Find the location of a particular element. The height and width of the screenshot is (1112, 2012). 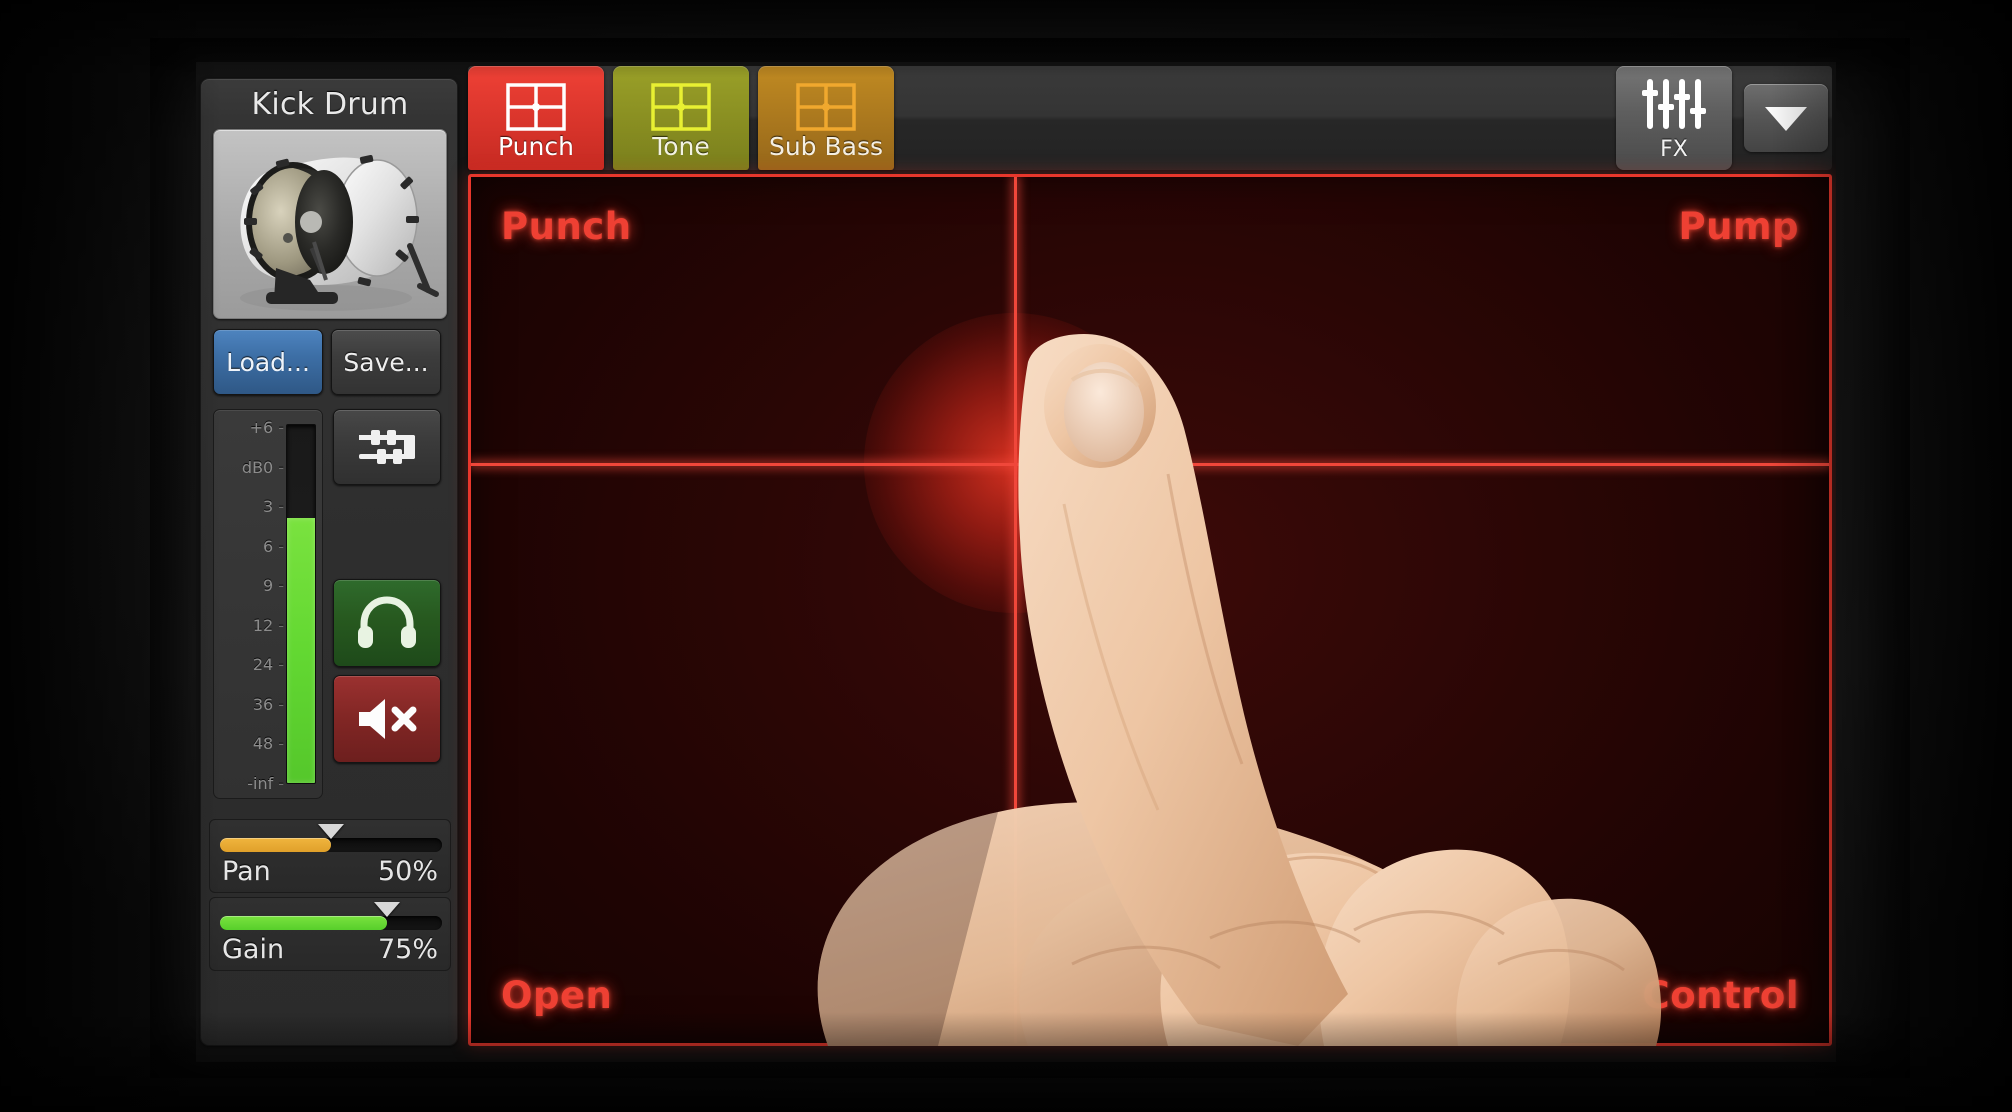

tab-sub-bass: Sub Bass is located at coordinates (826, 118).